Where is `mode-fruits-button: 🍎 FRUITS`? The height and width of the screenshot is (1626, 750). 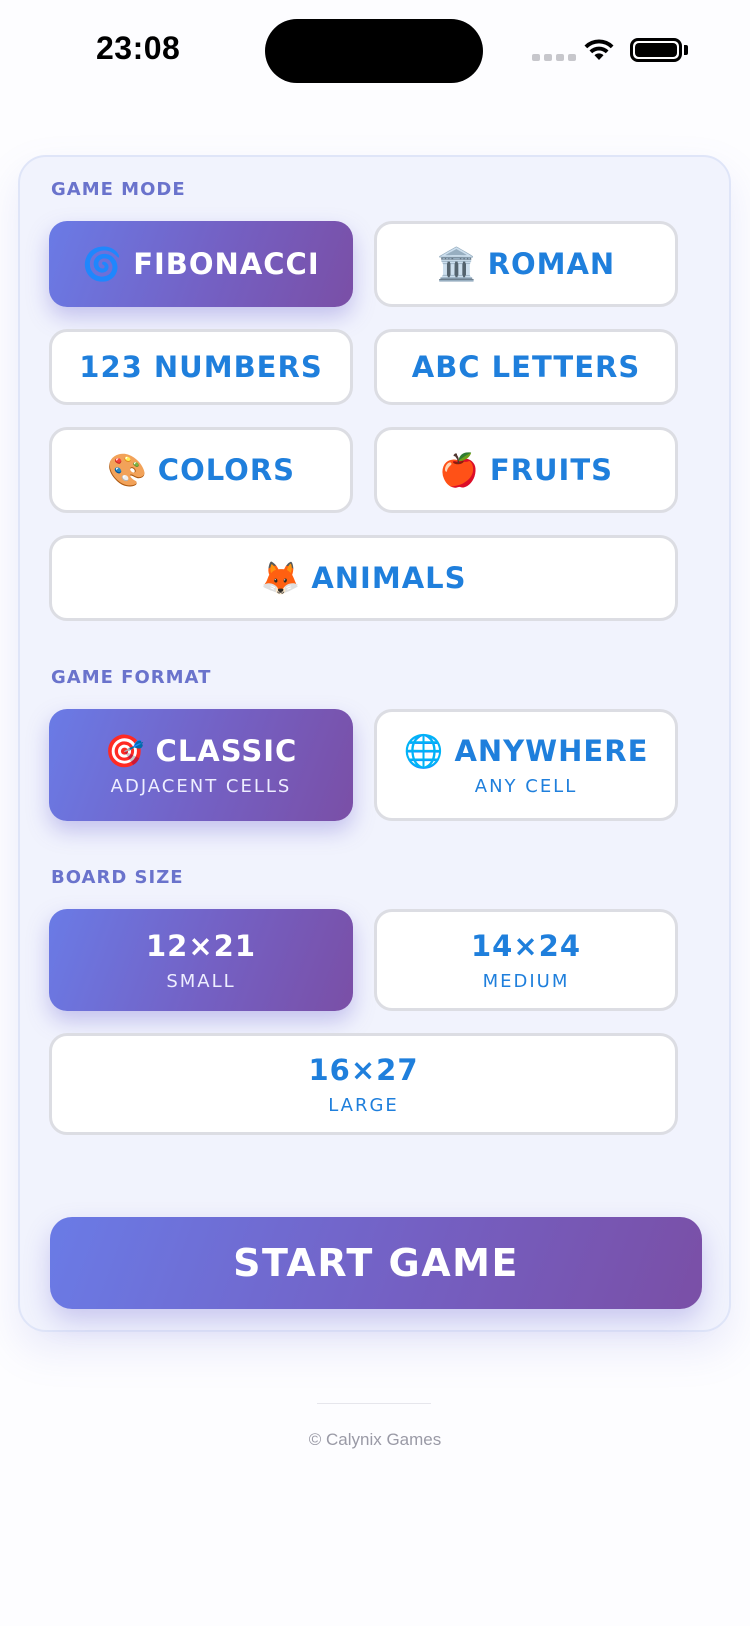
mode-fruits-button: 🍎 FRUITS is located at coordinates (526, 470).